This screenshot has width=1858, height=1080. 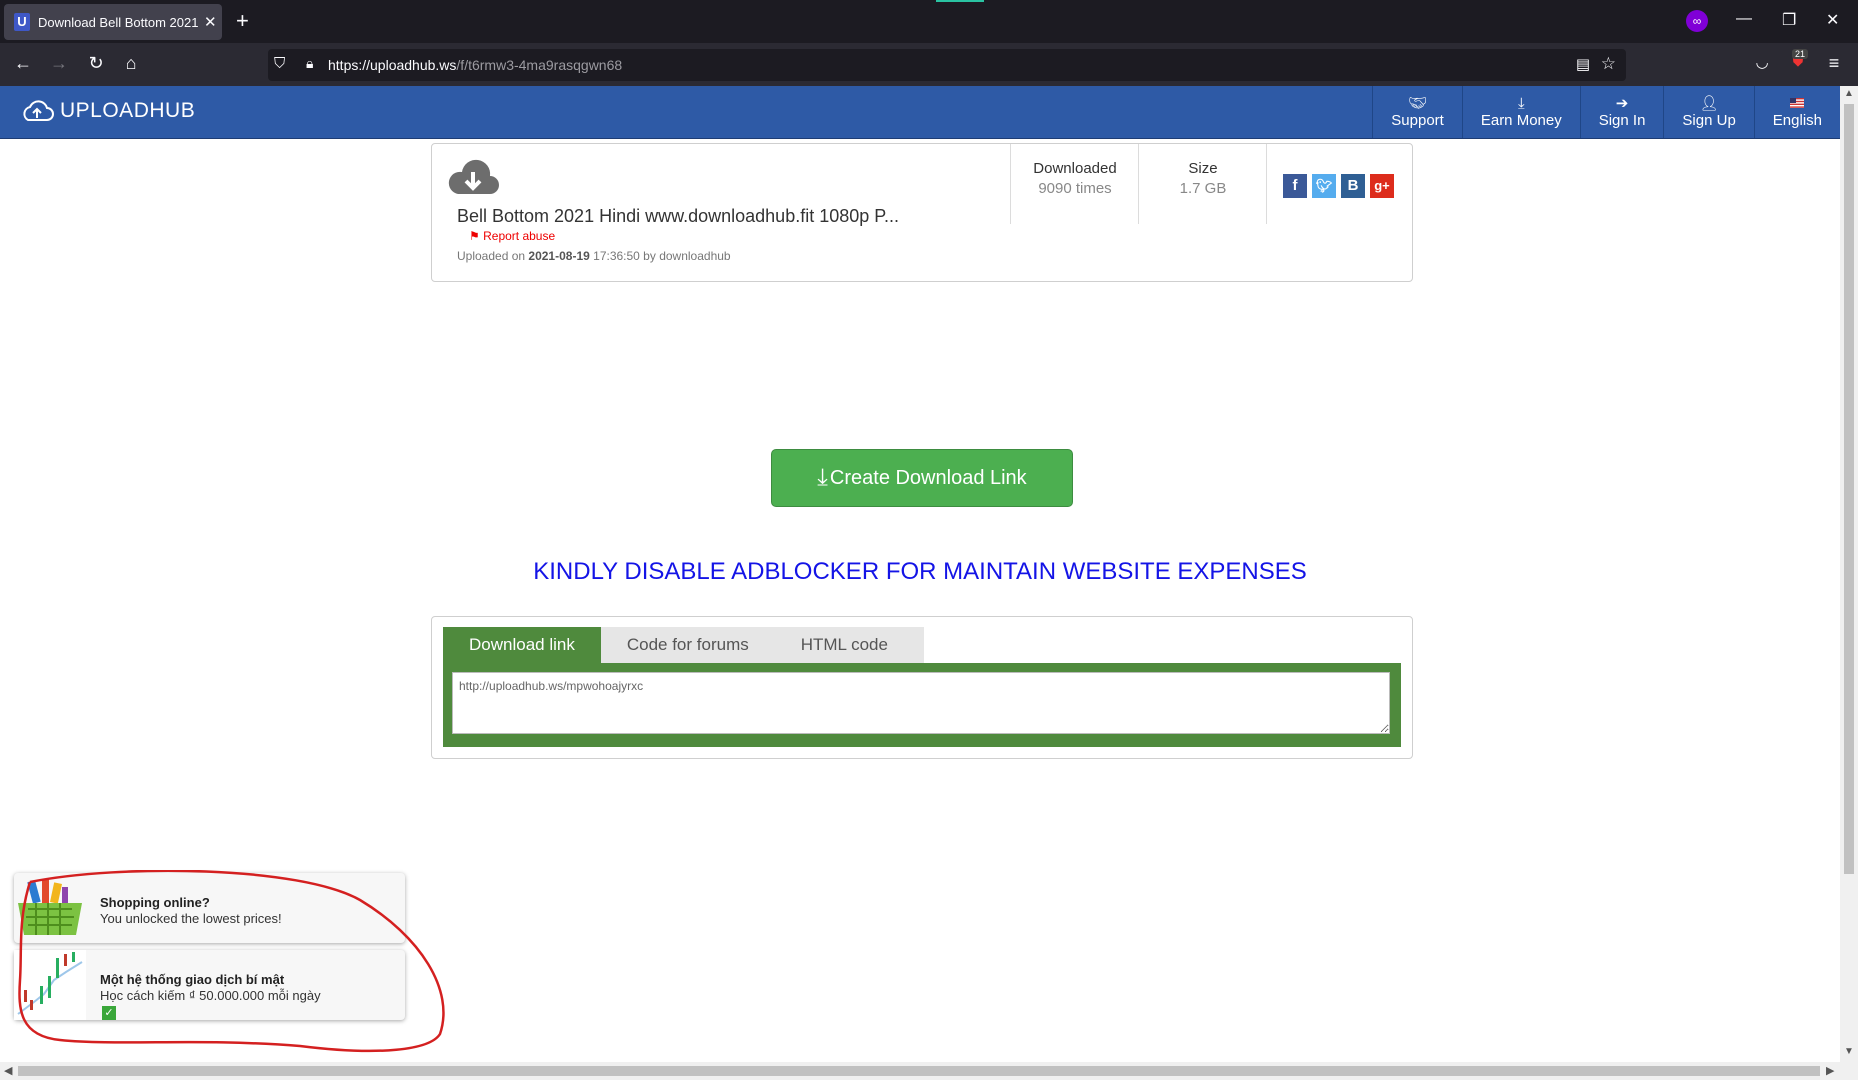 What do you see at coordinates (131, 63) in the screenshot?
I see `home-icon: ⌂` at bounding box center [131, 63].